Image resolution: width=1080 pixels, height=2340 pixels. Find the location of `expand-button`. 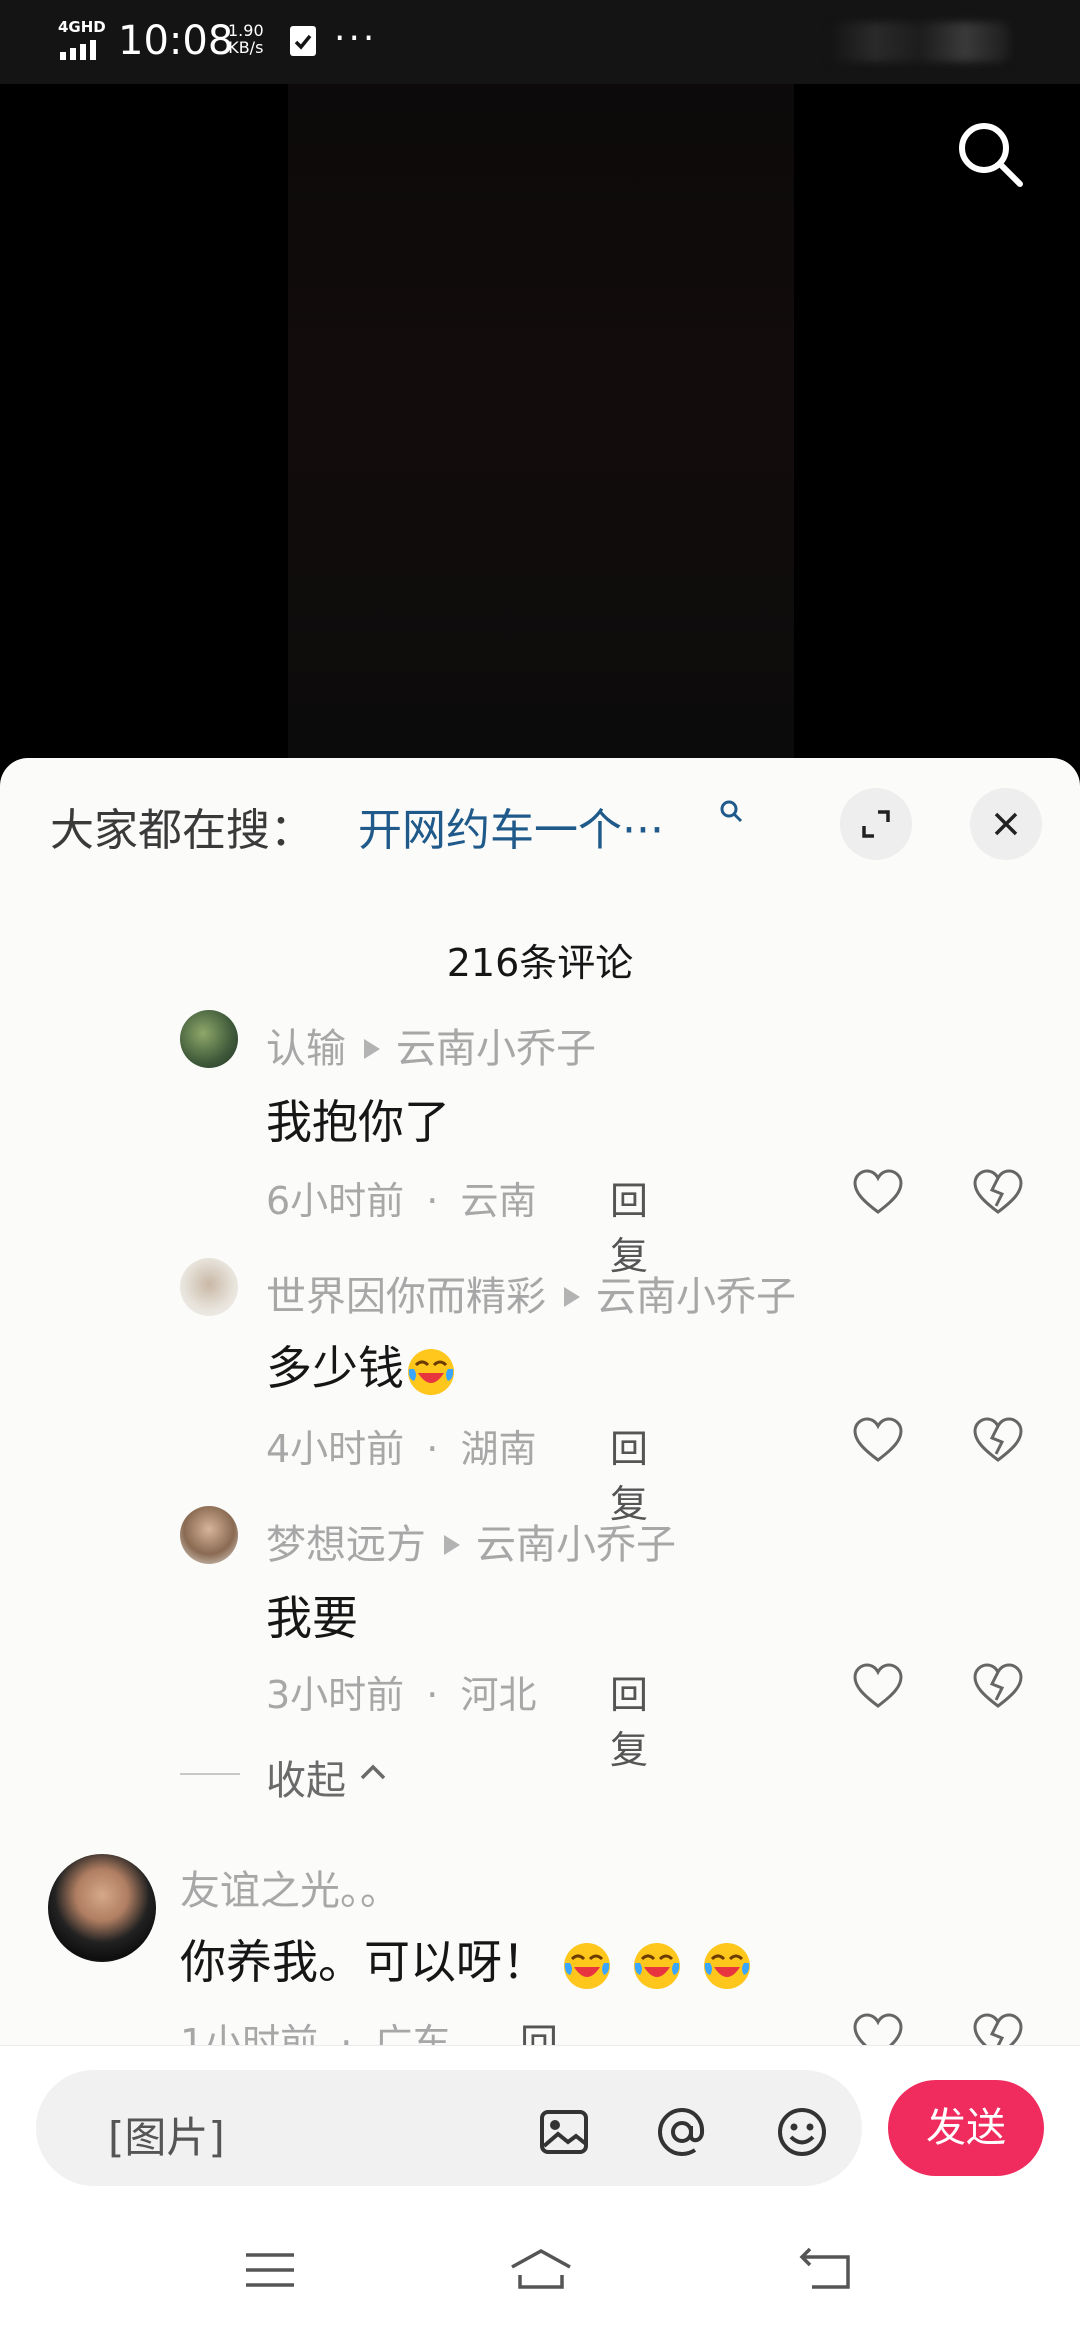

expand-button is located at coordinates (876, 824).